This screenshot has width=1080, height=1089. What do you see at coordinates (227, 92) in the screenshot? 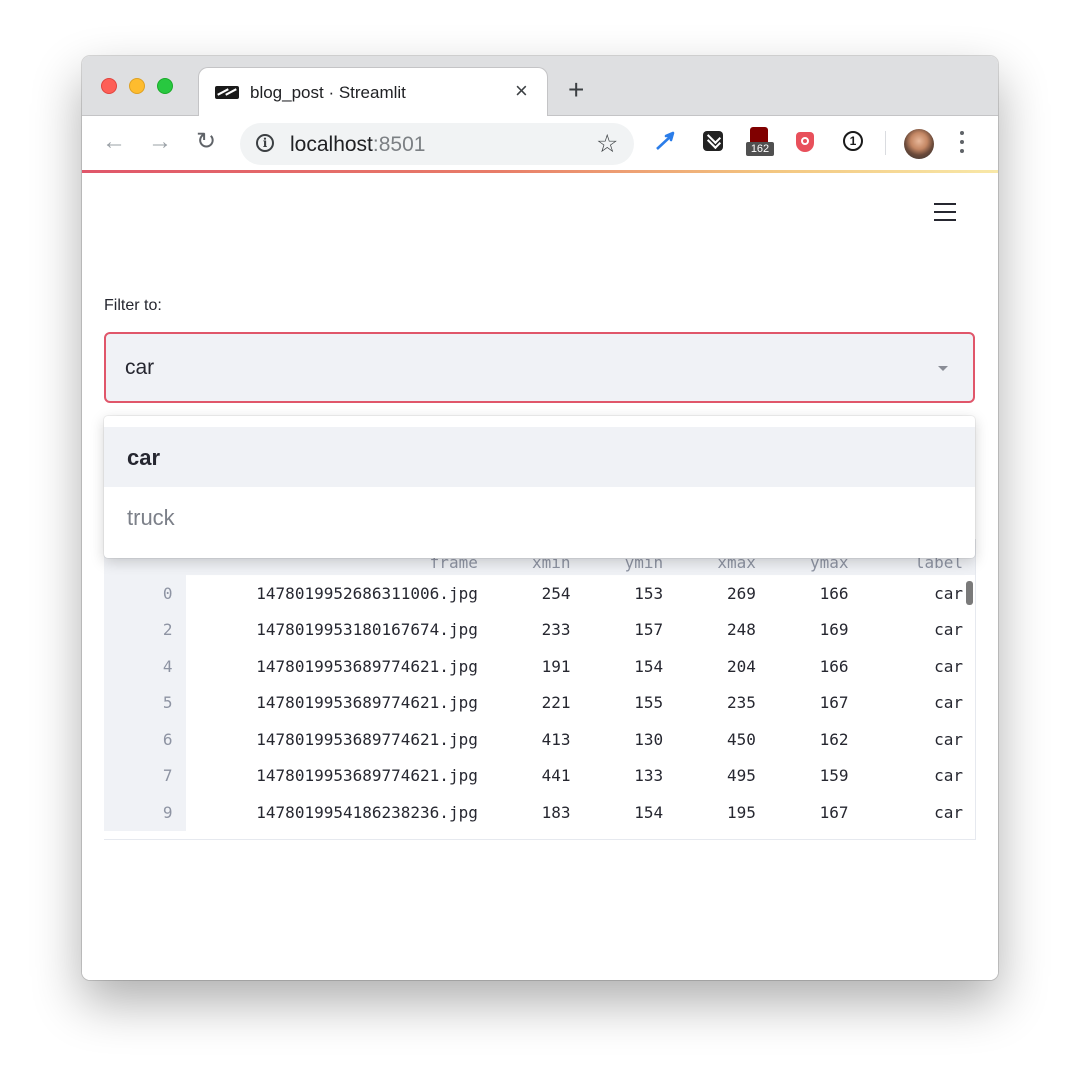
I see `streamlit-favicon-icon` at bounding box center [227, 92].